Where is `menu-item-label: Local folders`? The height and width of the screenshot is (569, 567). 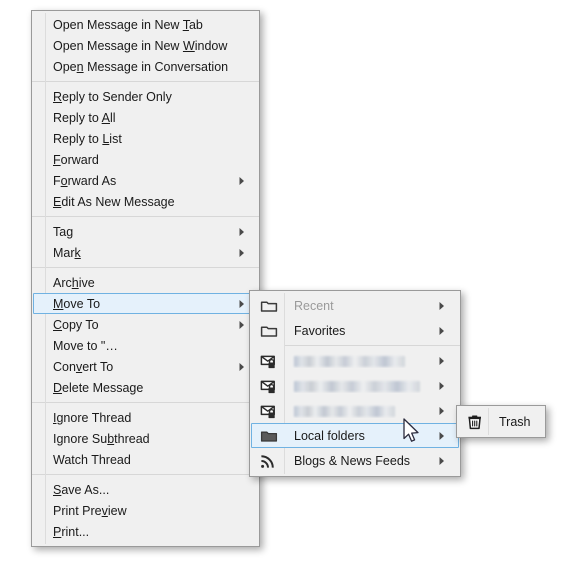 menu-item-label: Local folders is located at coordinates (329, 435).